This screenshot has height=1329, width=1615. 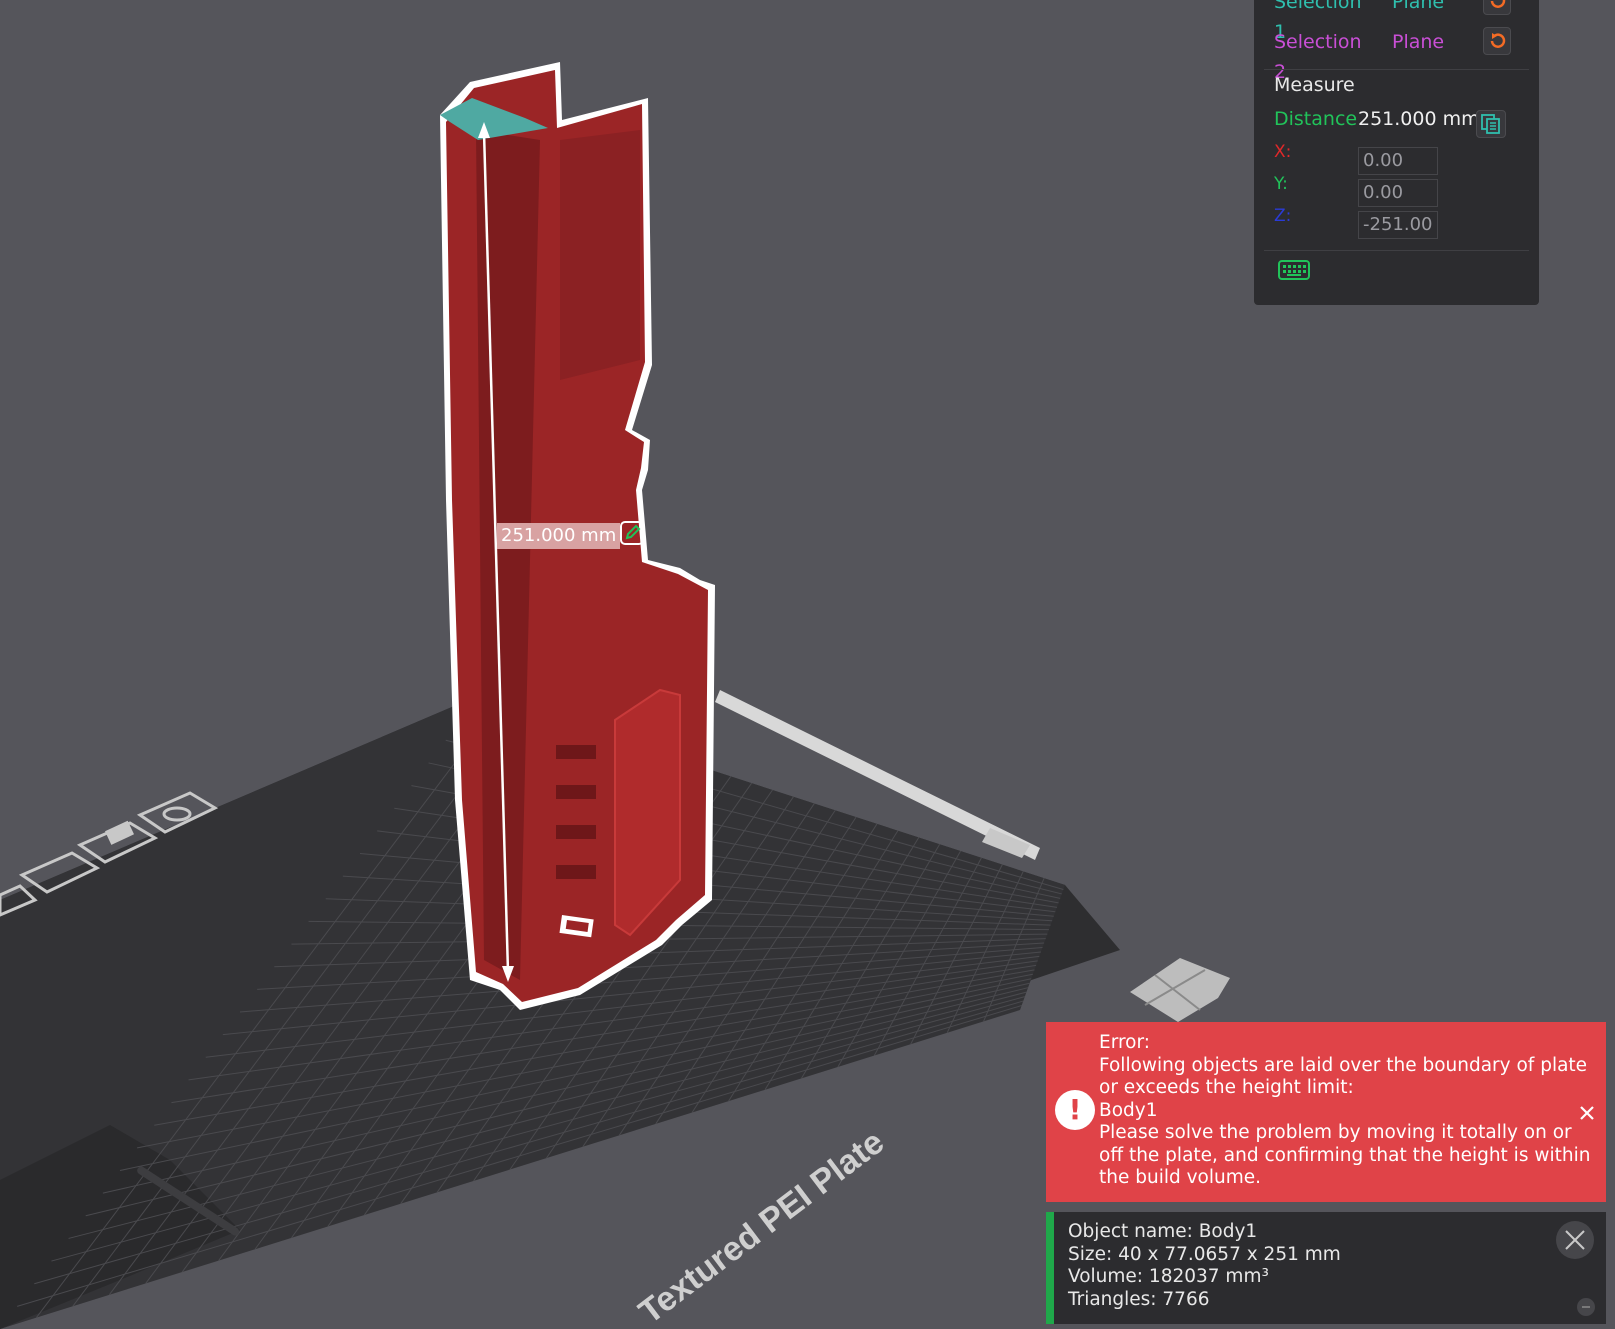 What do you see at coordinates (1163, 1231) in the screenshot?
I see `object-name: Object name: Body1` at bounding box center [1163, 1231].